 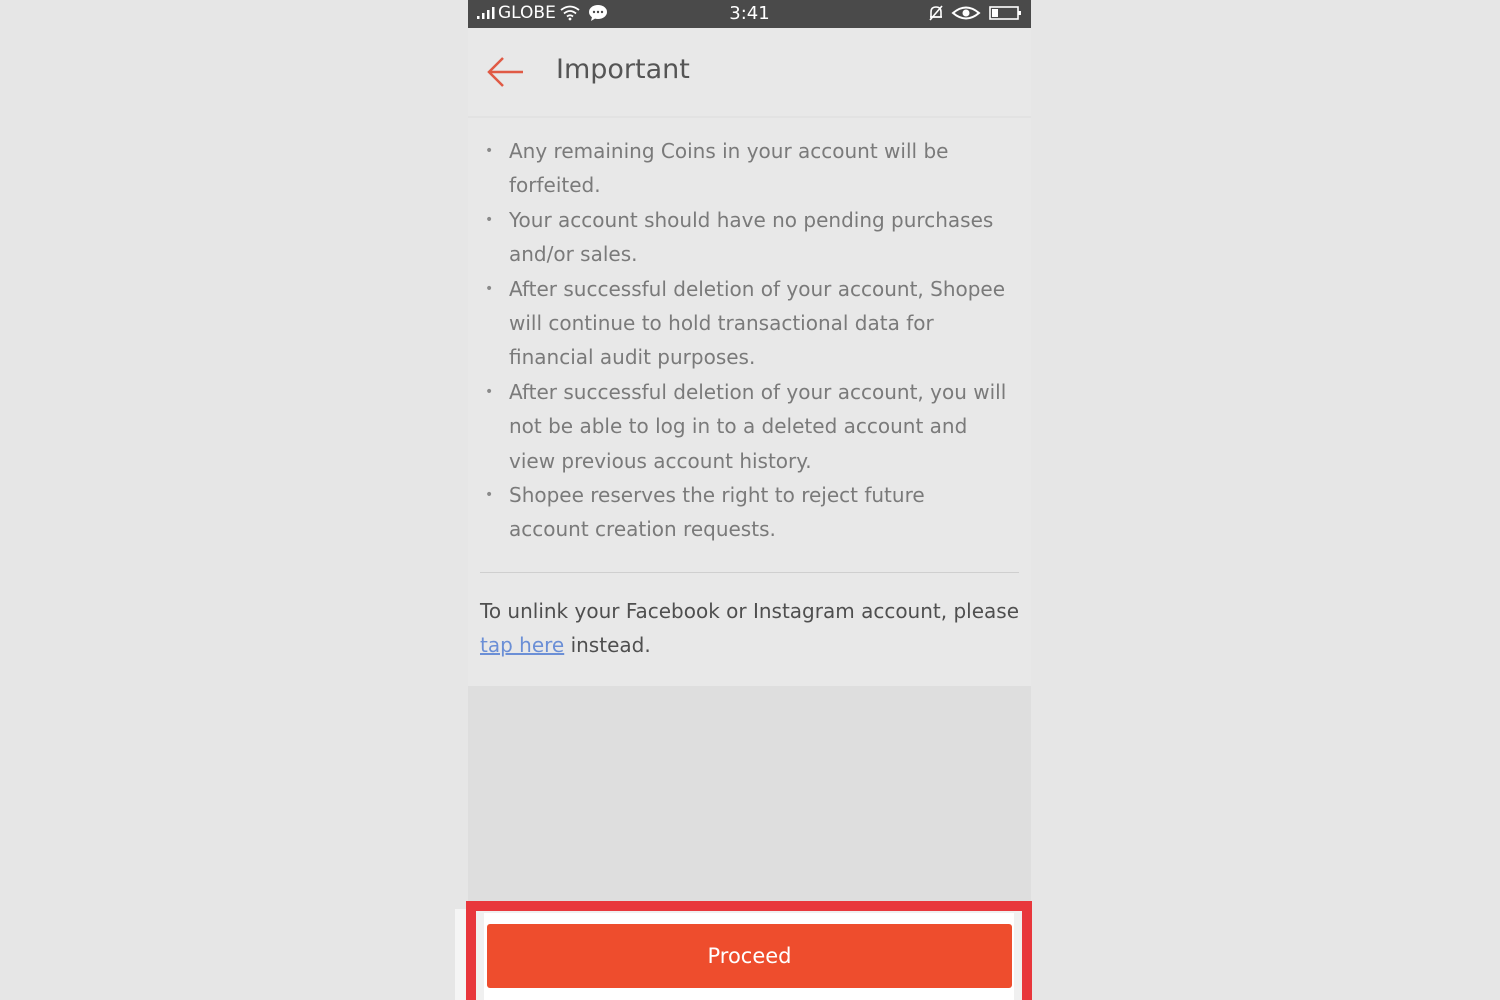 What do you see at coordinates (610, 645) in the screenshot?
I see `unlink-suffix: instead.` at bounding box center [610, 645].